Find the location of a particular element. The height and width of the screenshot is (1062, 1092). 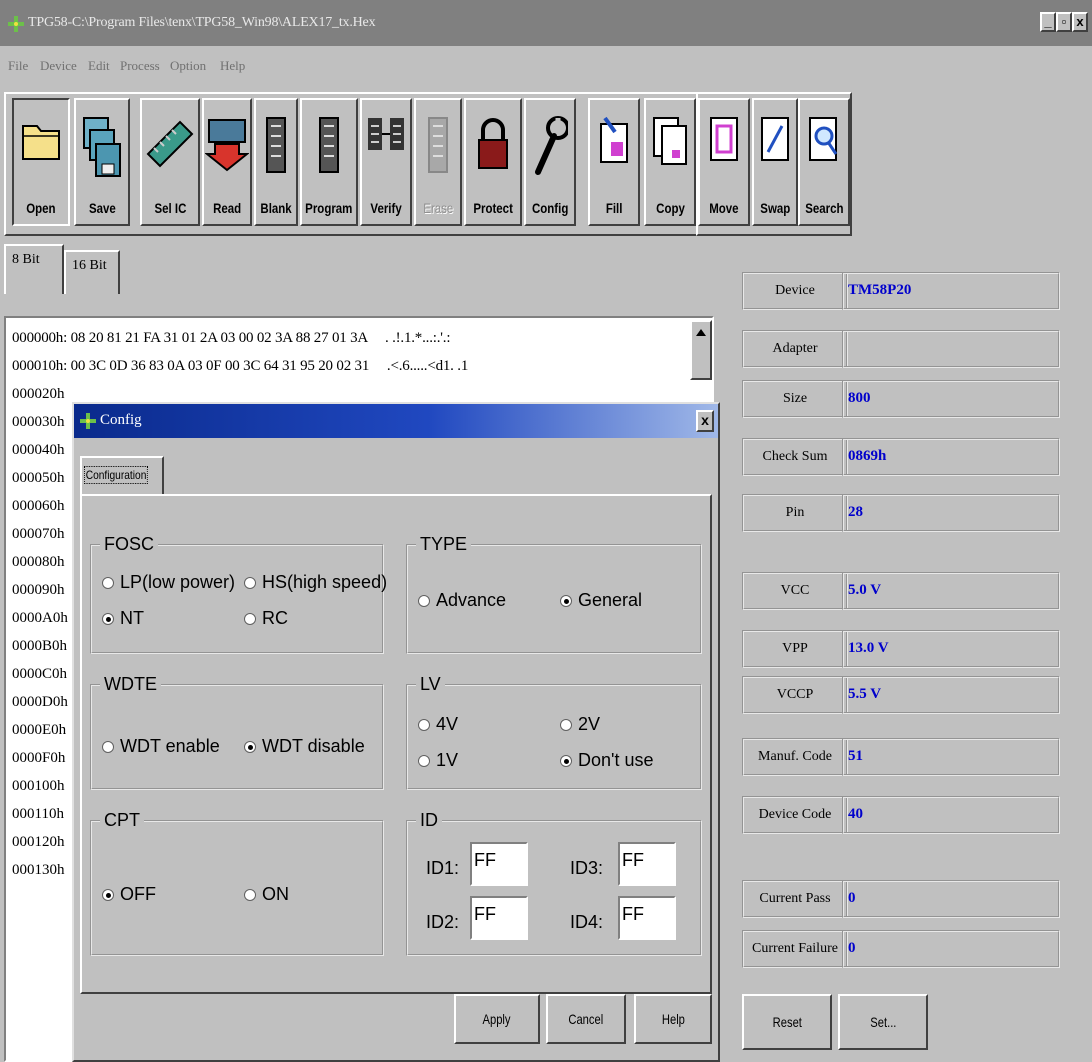

arrow-up-icon is located at coordinates (701, 332).